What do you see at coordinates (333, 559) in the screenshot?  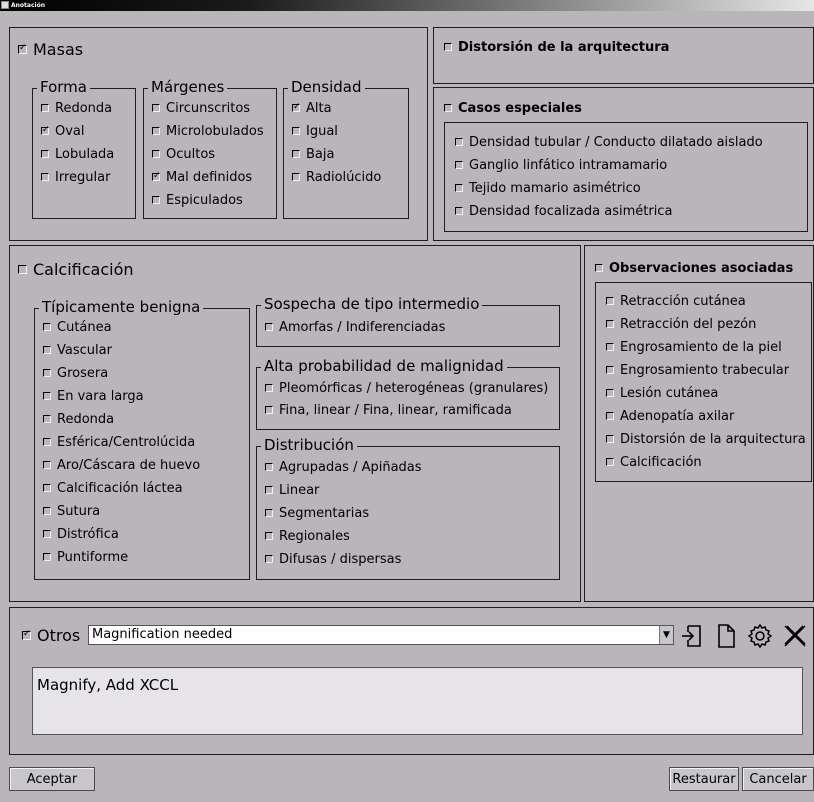 I see `distribucion-item: Difusas / dispersas` at bounding box center [333, 559].